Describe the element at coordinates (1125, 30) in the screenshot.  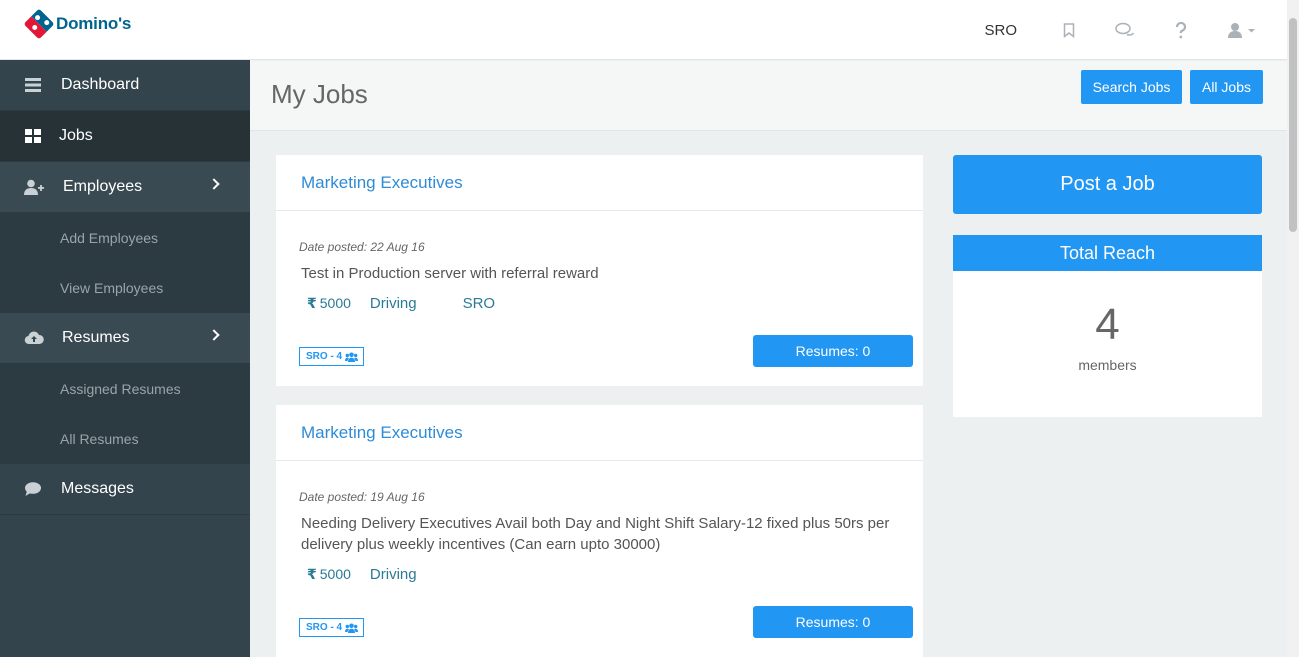
I see `chat-icon` at that location.